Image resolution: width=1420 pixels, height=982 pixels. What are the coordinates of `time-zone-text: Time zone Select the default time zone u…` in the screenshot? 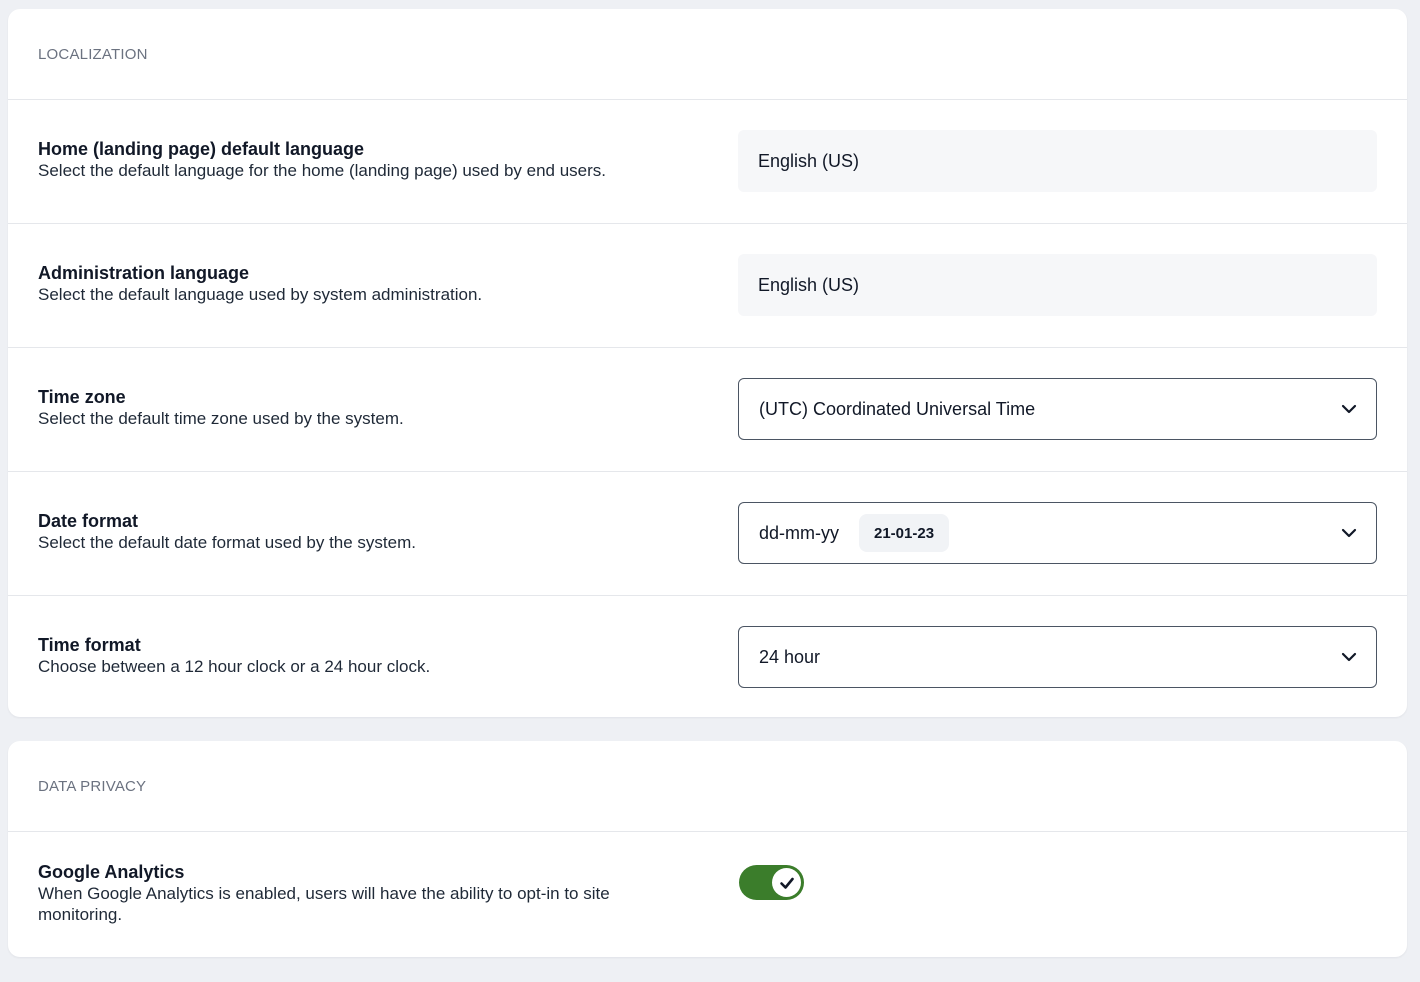 It's located at (338, 408).